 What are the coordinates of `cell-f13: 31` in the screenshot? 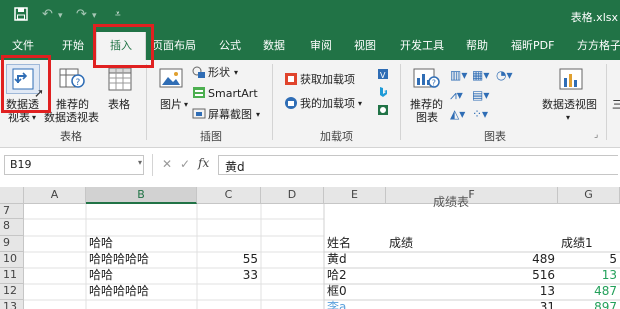 It's located at (472, 304).